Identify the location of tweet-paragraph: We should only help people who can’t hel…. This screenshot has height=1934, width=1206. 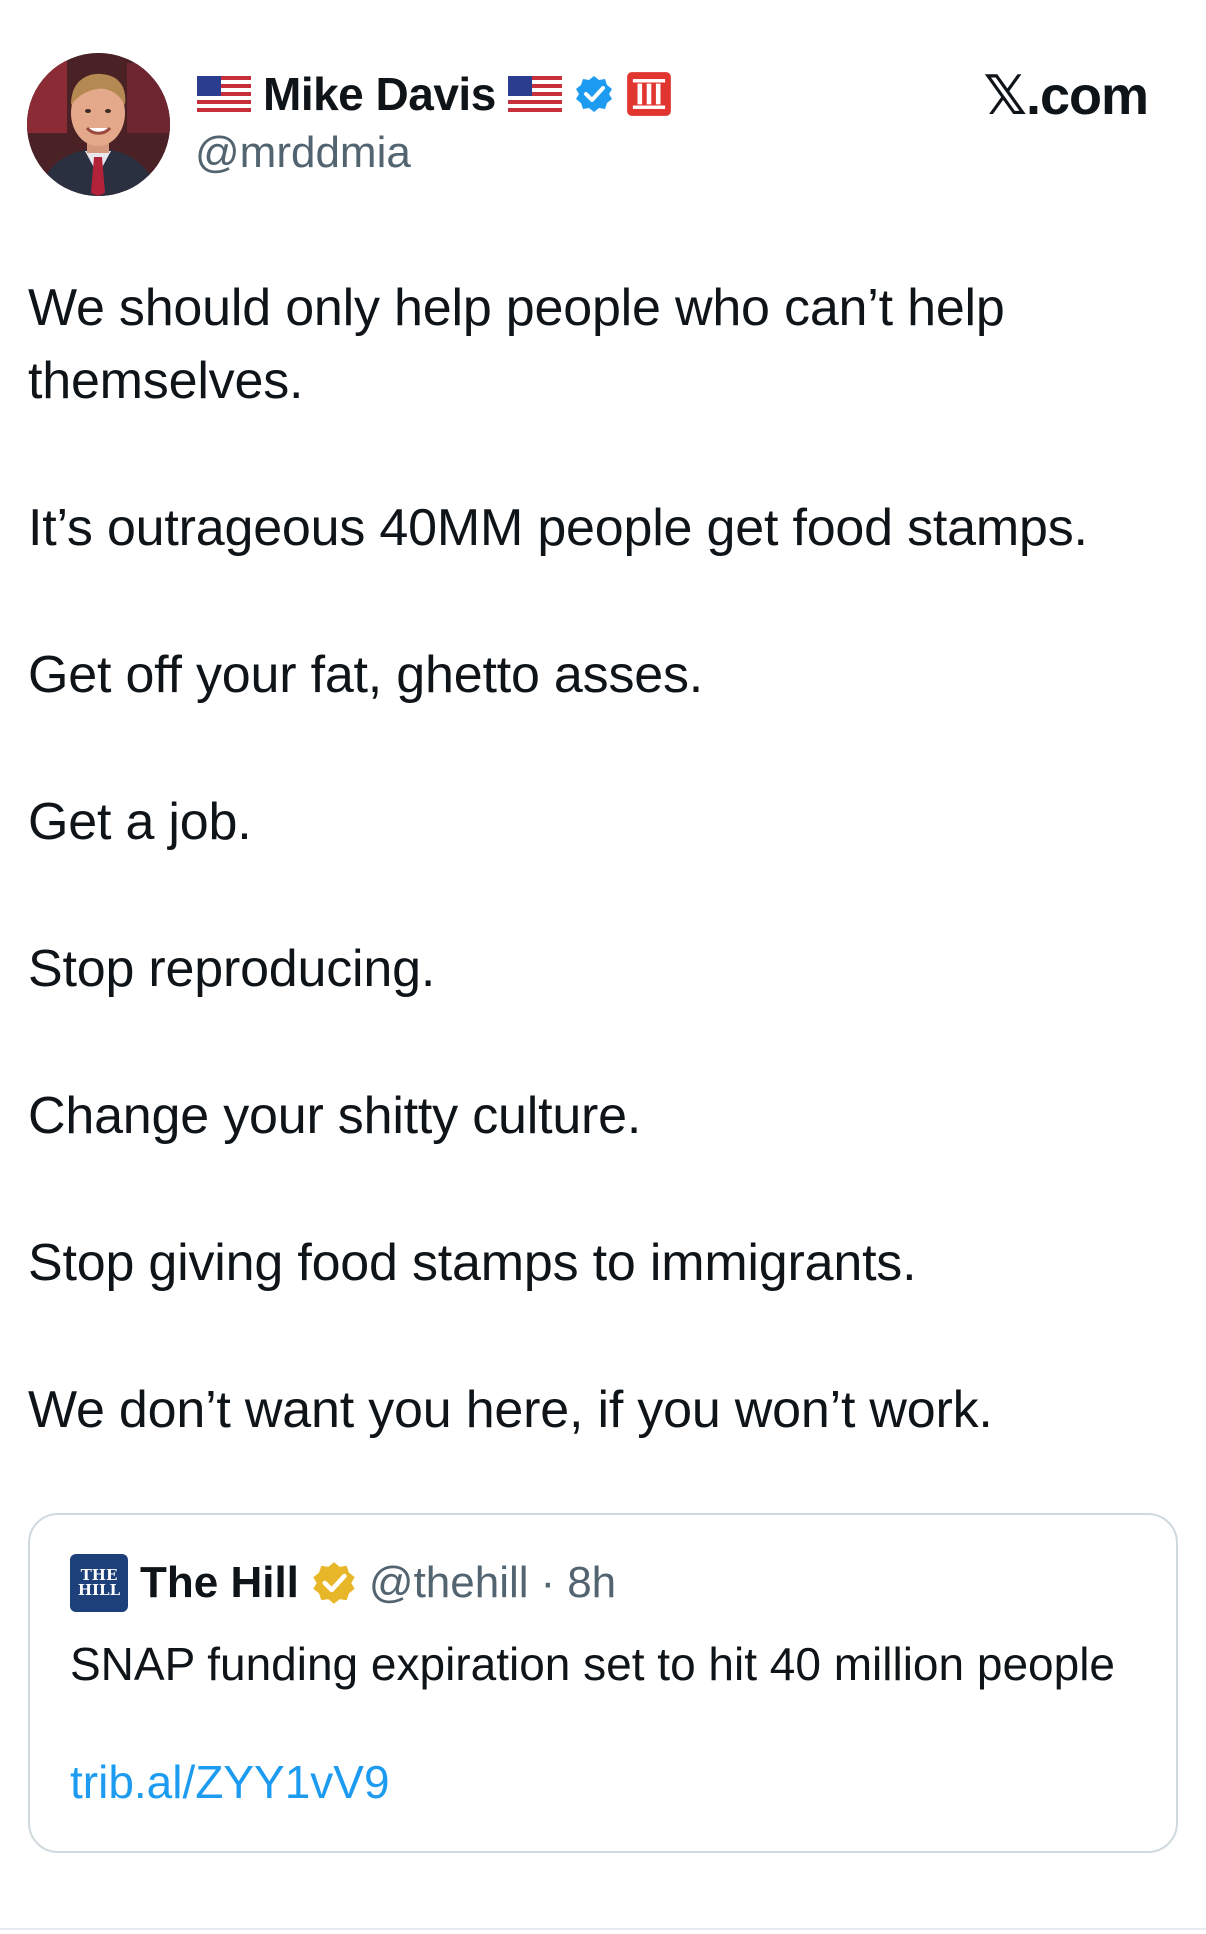
(516, 344).